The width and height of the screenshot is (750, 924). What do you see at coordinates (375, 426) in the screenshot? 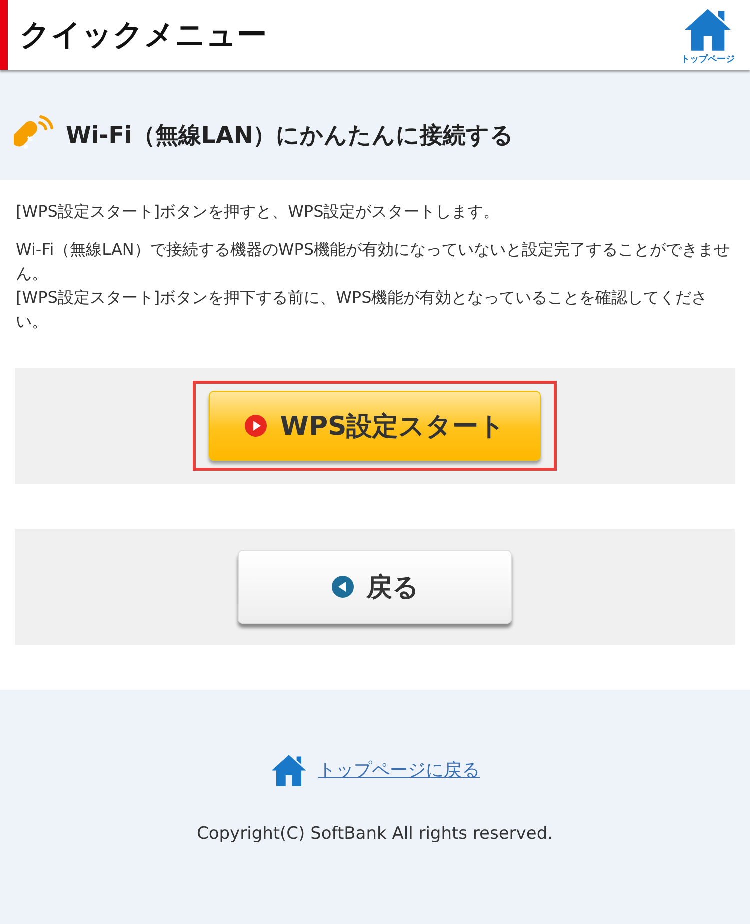
I see `wps-start-button: WPS設定スタート` at bounding box center [375, 426].